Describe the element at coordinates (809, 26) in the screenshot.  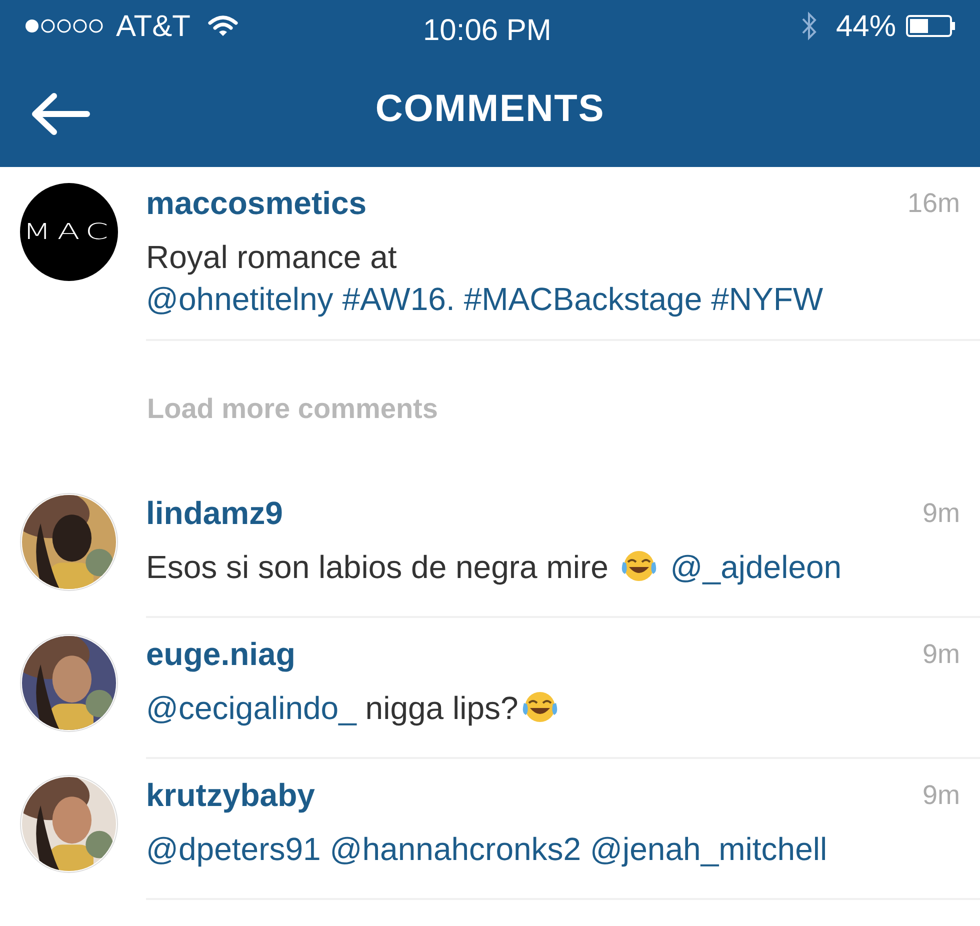
I see `bluetooth-icon` at that location.